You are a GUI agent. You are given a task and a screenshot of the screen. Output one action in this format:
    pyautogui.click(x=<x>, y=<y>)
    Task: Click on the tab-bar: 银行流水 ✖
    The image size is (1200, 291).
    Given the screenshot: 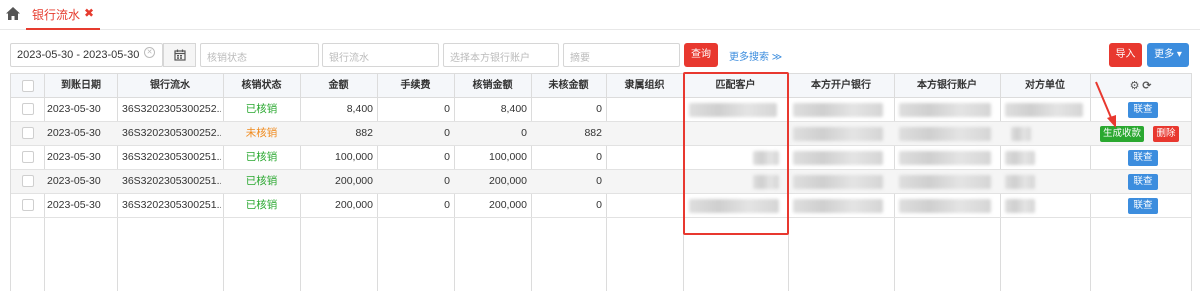 What is the action you would take?
    pyautogui.click(x=600, y=15)
    